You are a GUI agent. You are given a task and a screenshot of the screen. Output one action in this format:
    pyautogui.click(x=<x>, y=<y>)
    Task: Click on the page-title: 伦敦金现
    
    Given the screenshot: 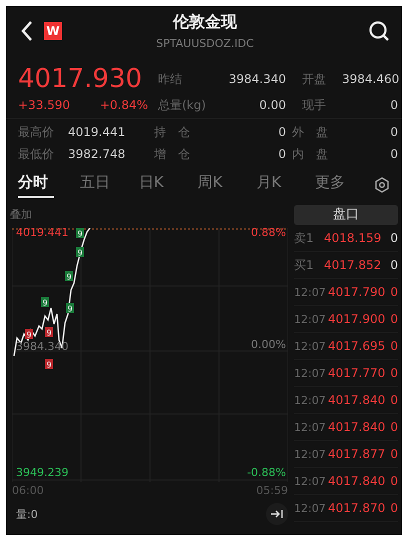 What is the action you would take?
    pyautogui.click(x=205, y=22)
    